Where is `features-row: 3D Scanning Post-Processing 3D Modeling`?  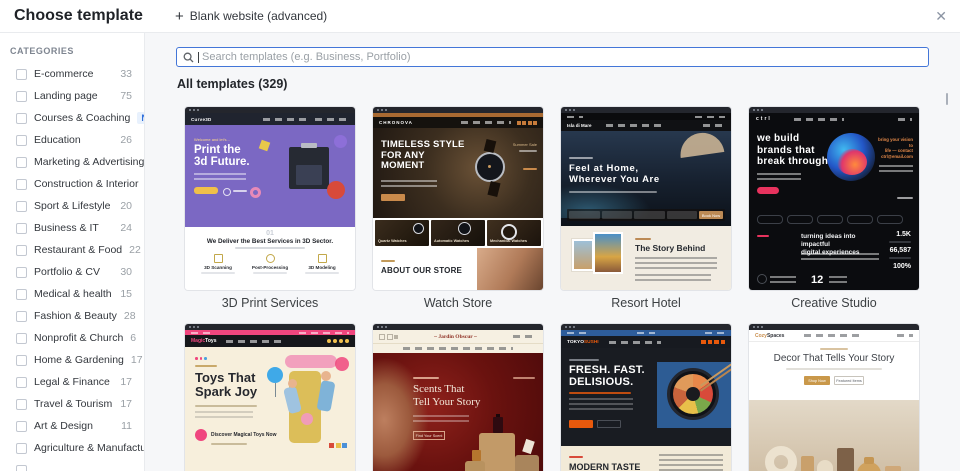
features-row: 3D Scanning Post-Processing 3D Modeling is located at coordinates (270, 264).